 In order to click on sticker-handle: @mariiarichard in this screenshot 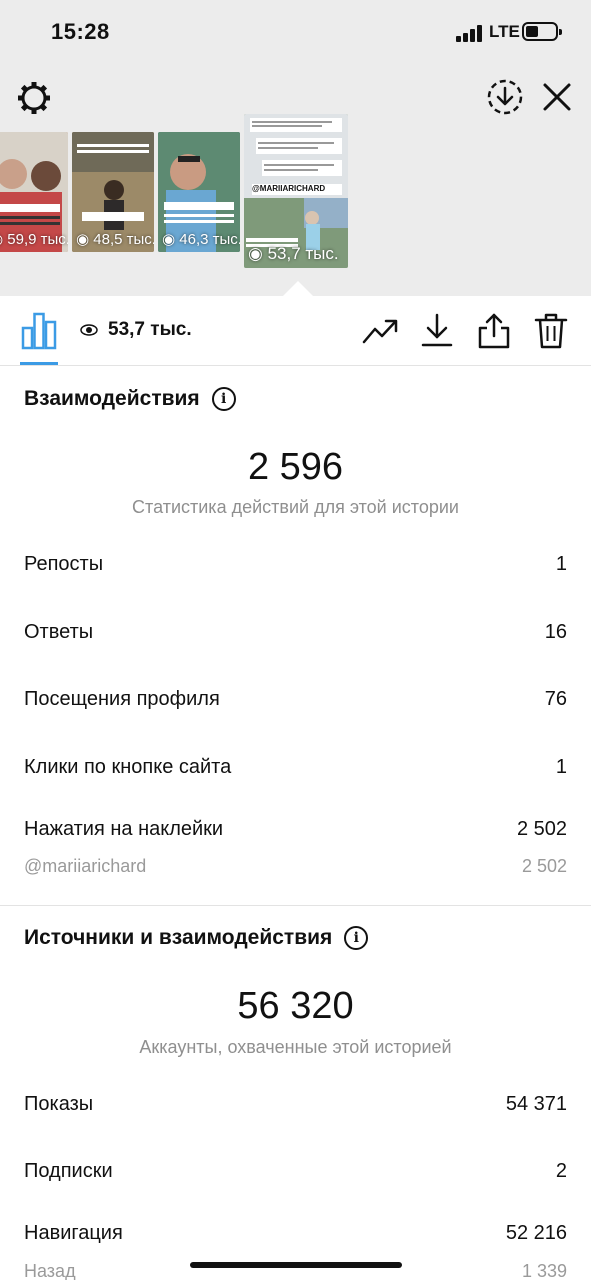, I will do `click(85, 866)`.